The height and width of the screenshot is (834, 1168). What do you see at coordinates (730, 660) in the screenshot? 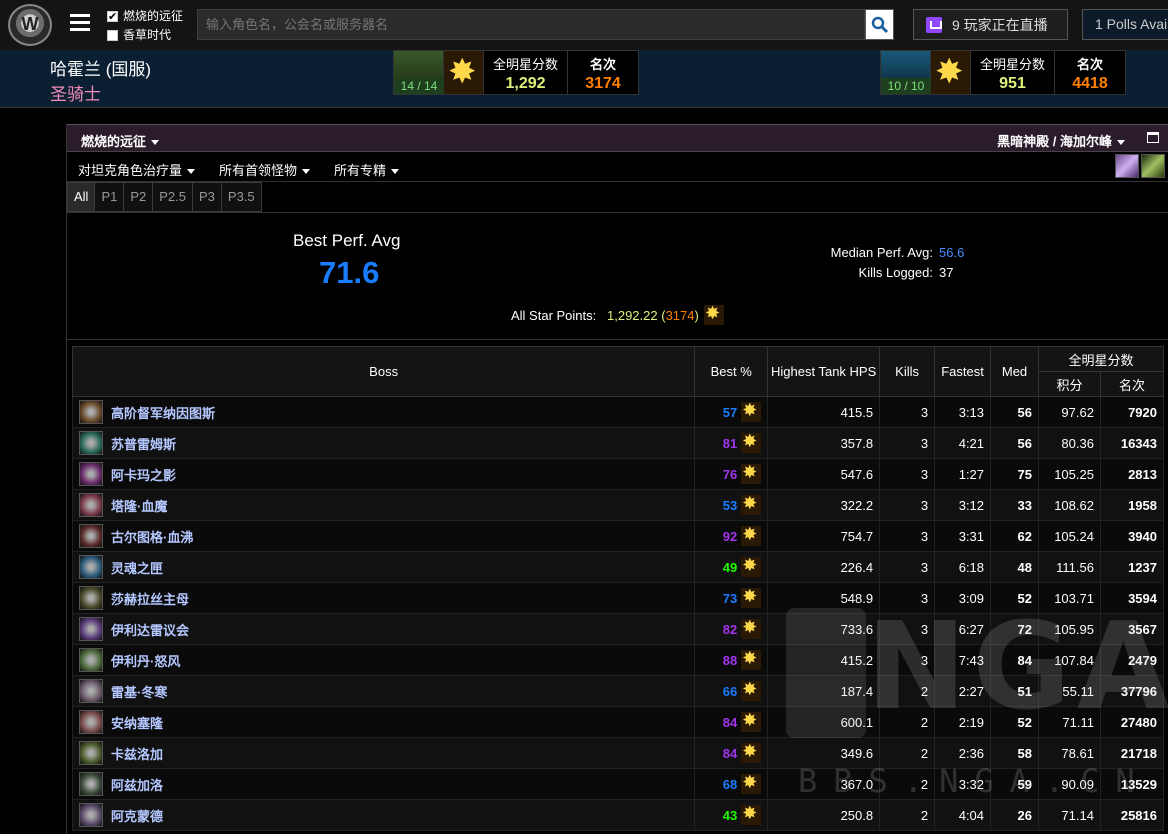
I see `best-percent: 88` at bounding box center [730, 660].